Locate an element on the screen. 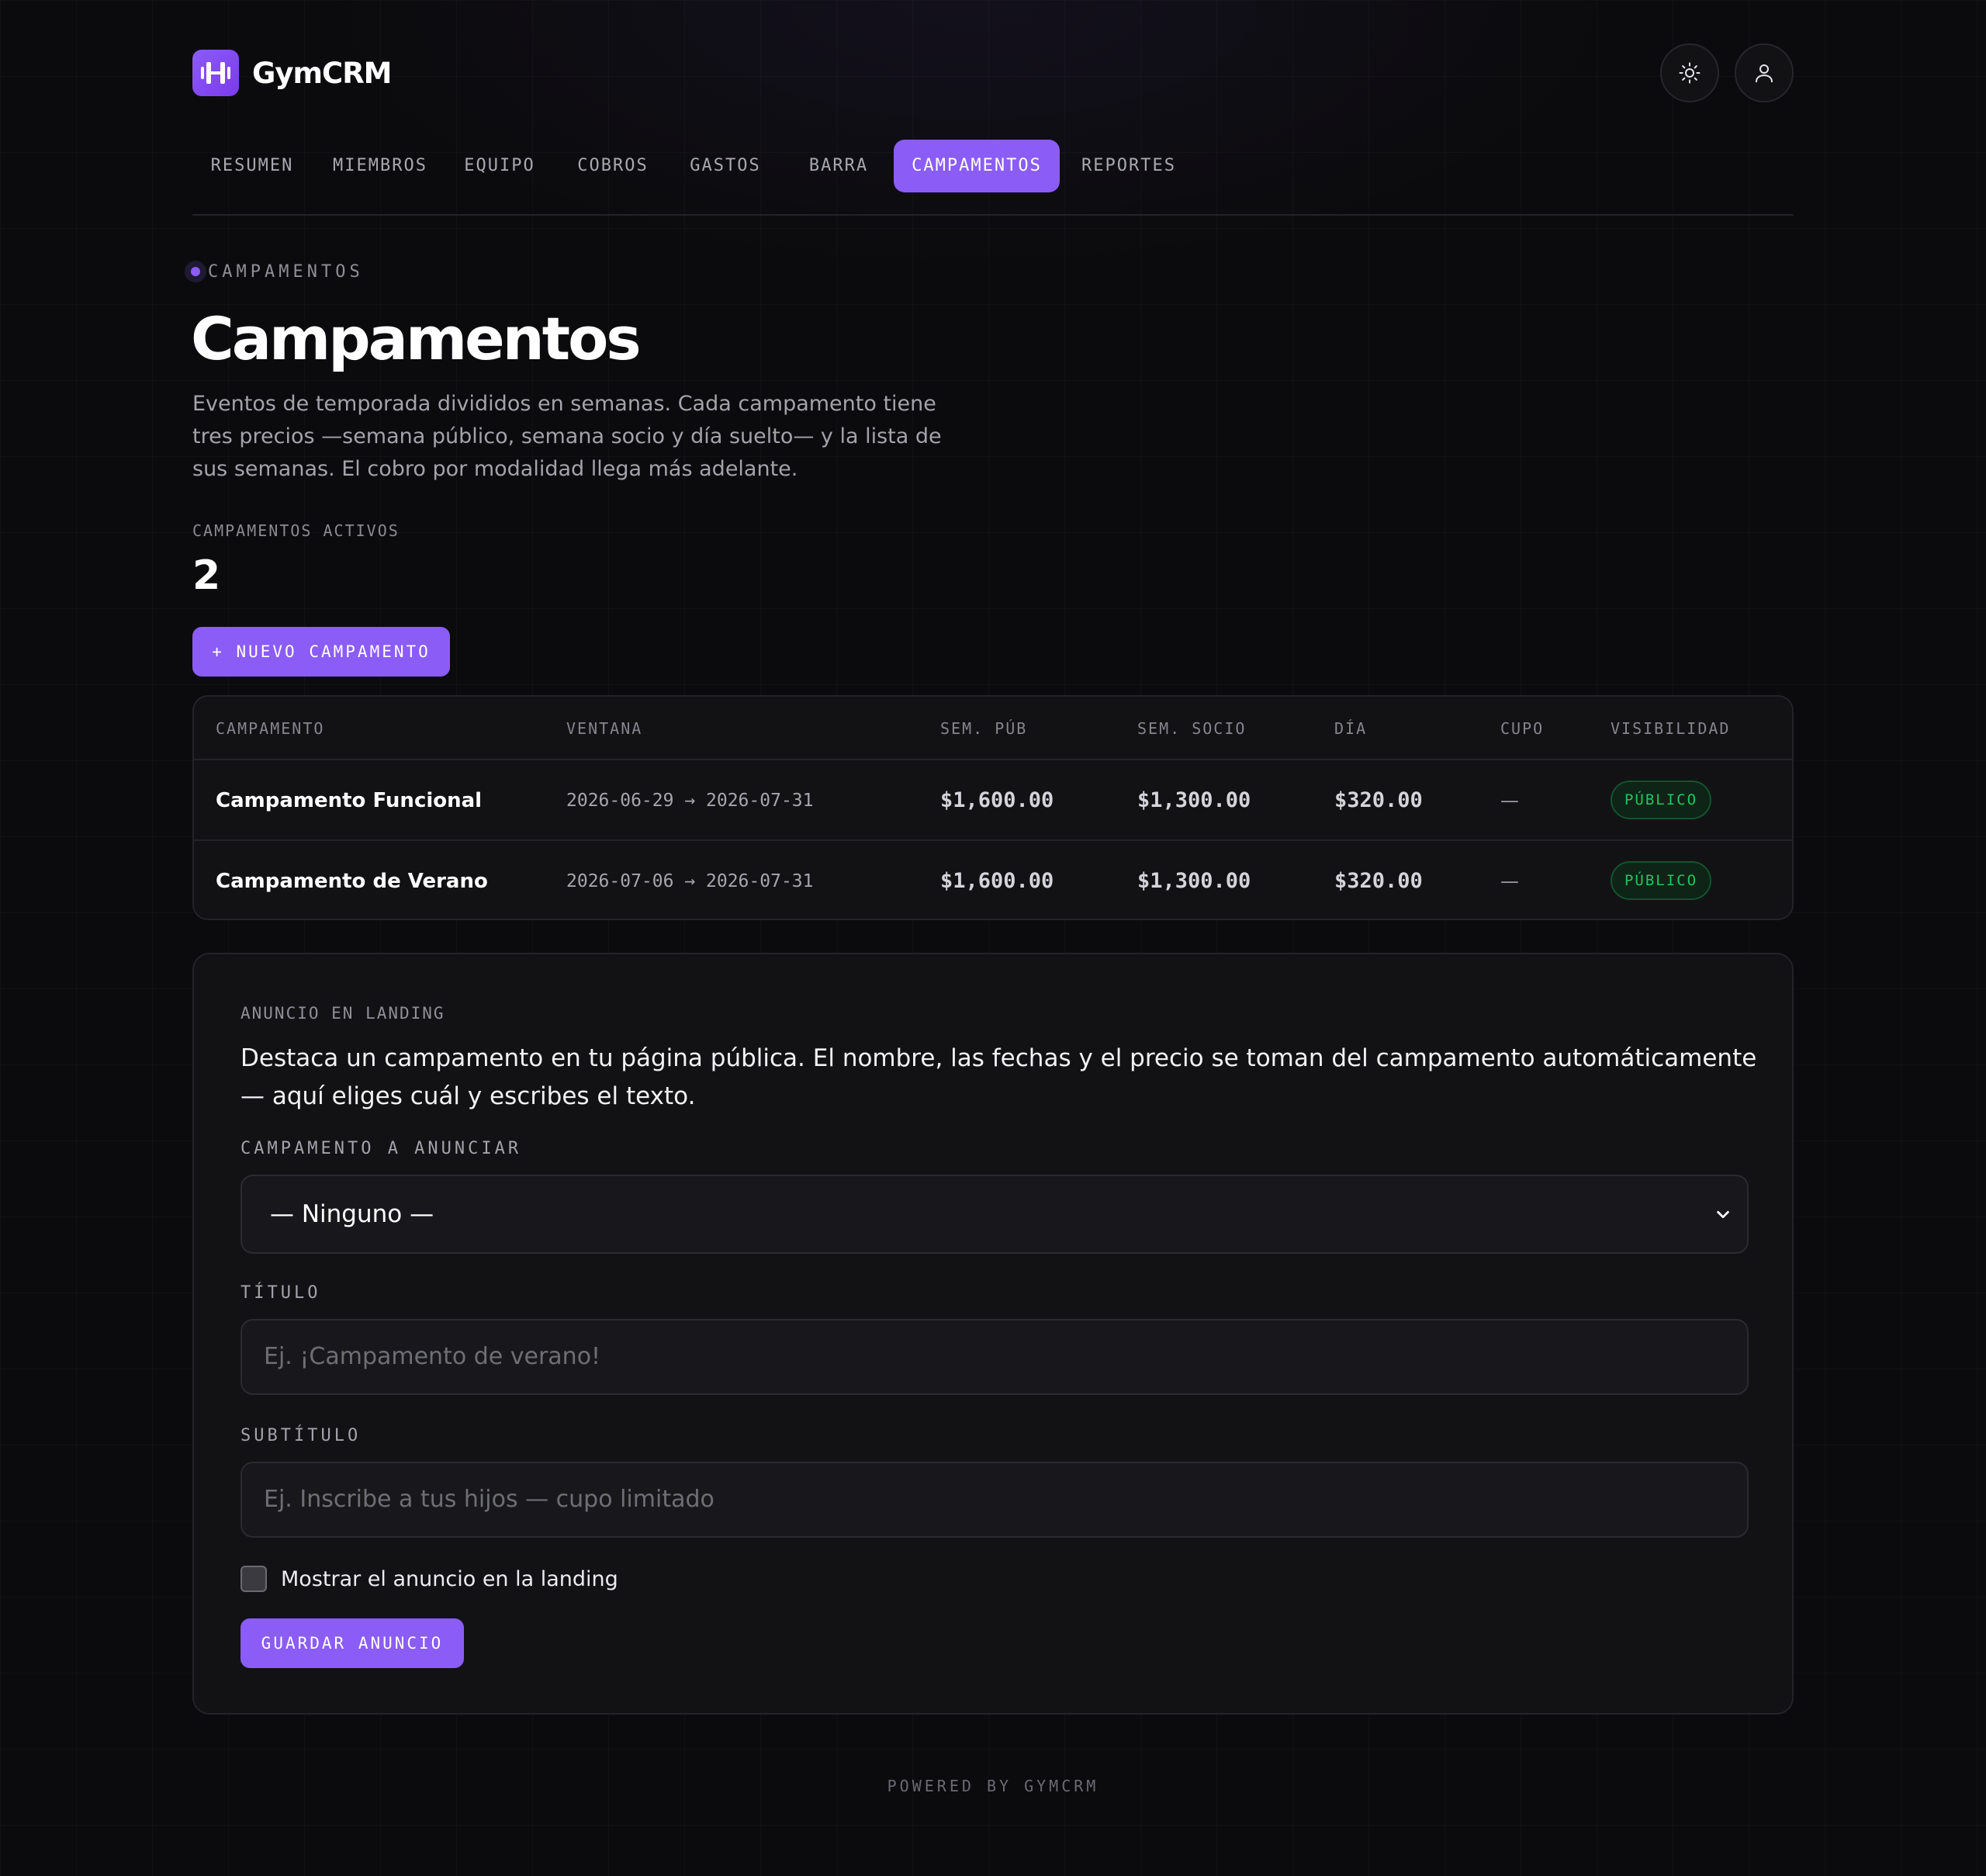  show-announcement-checkbox is located at coordinates (253, 1579).